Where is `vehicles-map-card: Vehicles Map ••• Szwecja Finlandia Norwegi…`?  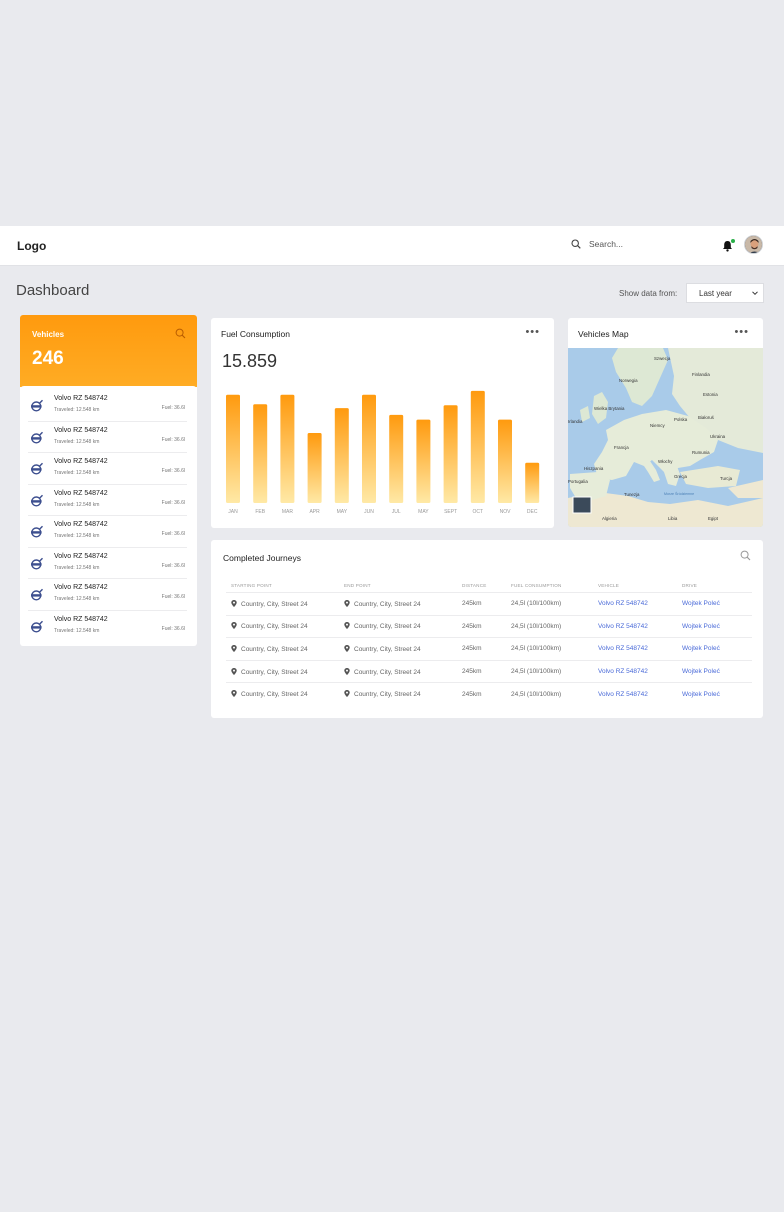 vehicles-map-card: Vehicles Map ••• Szwecja Finlandia Norwegi… is located at coordinates (665, 422).